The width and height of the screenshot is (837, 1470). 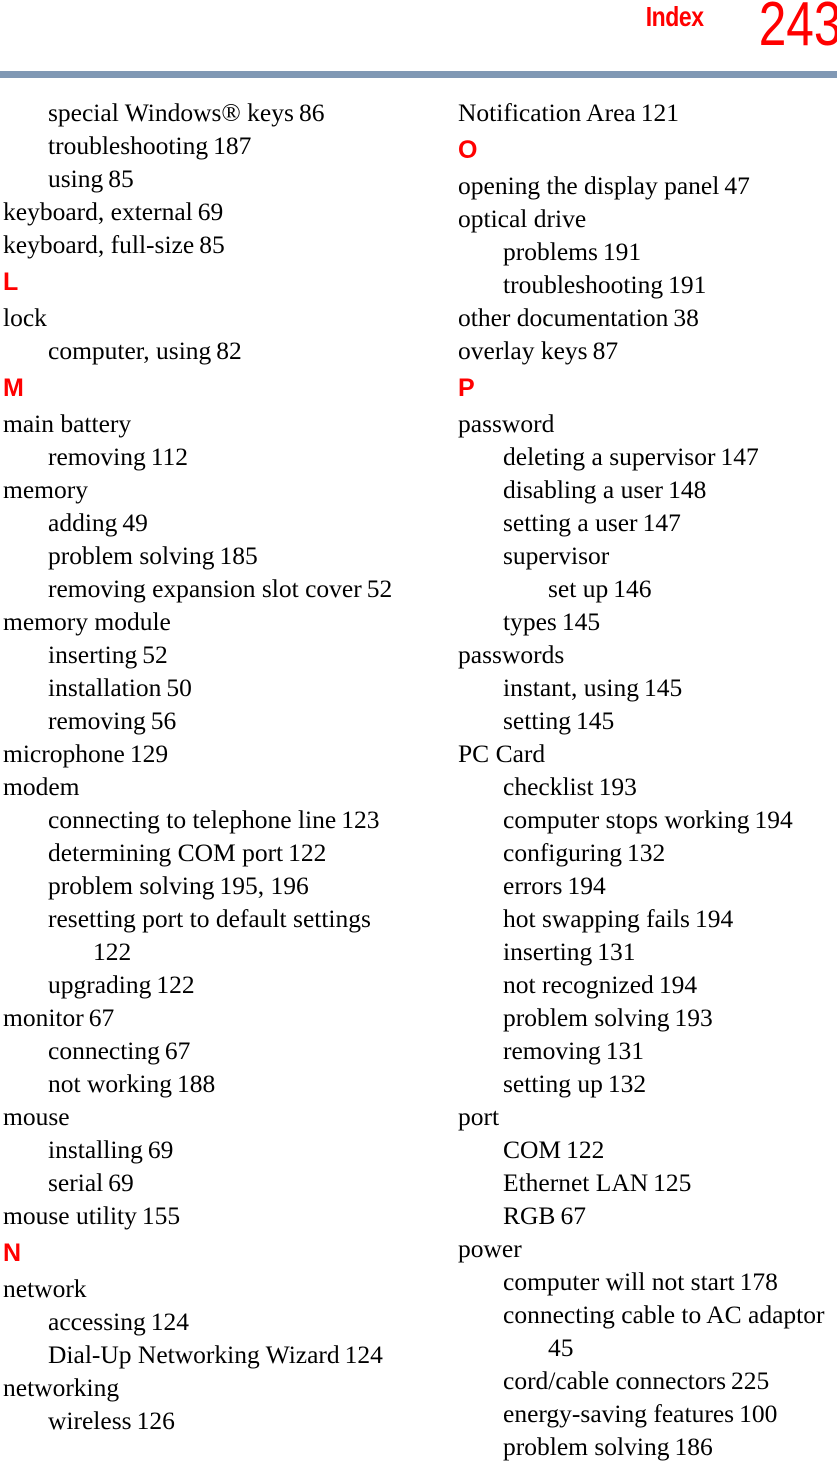 What do you see at coordinates (562, 852) in the screenshot?
I see `index-entry-text: configuring` at bounding box center [562, 852].